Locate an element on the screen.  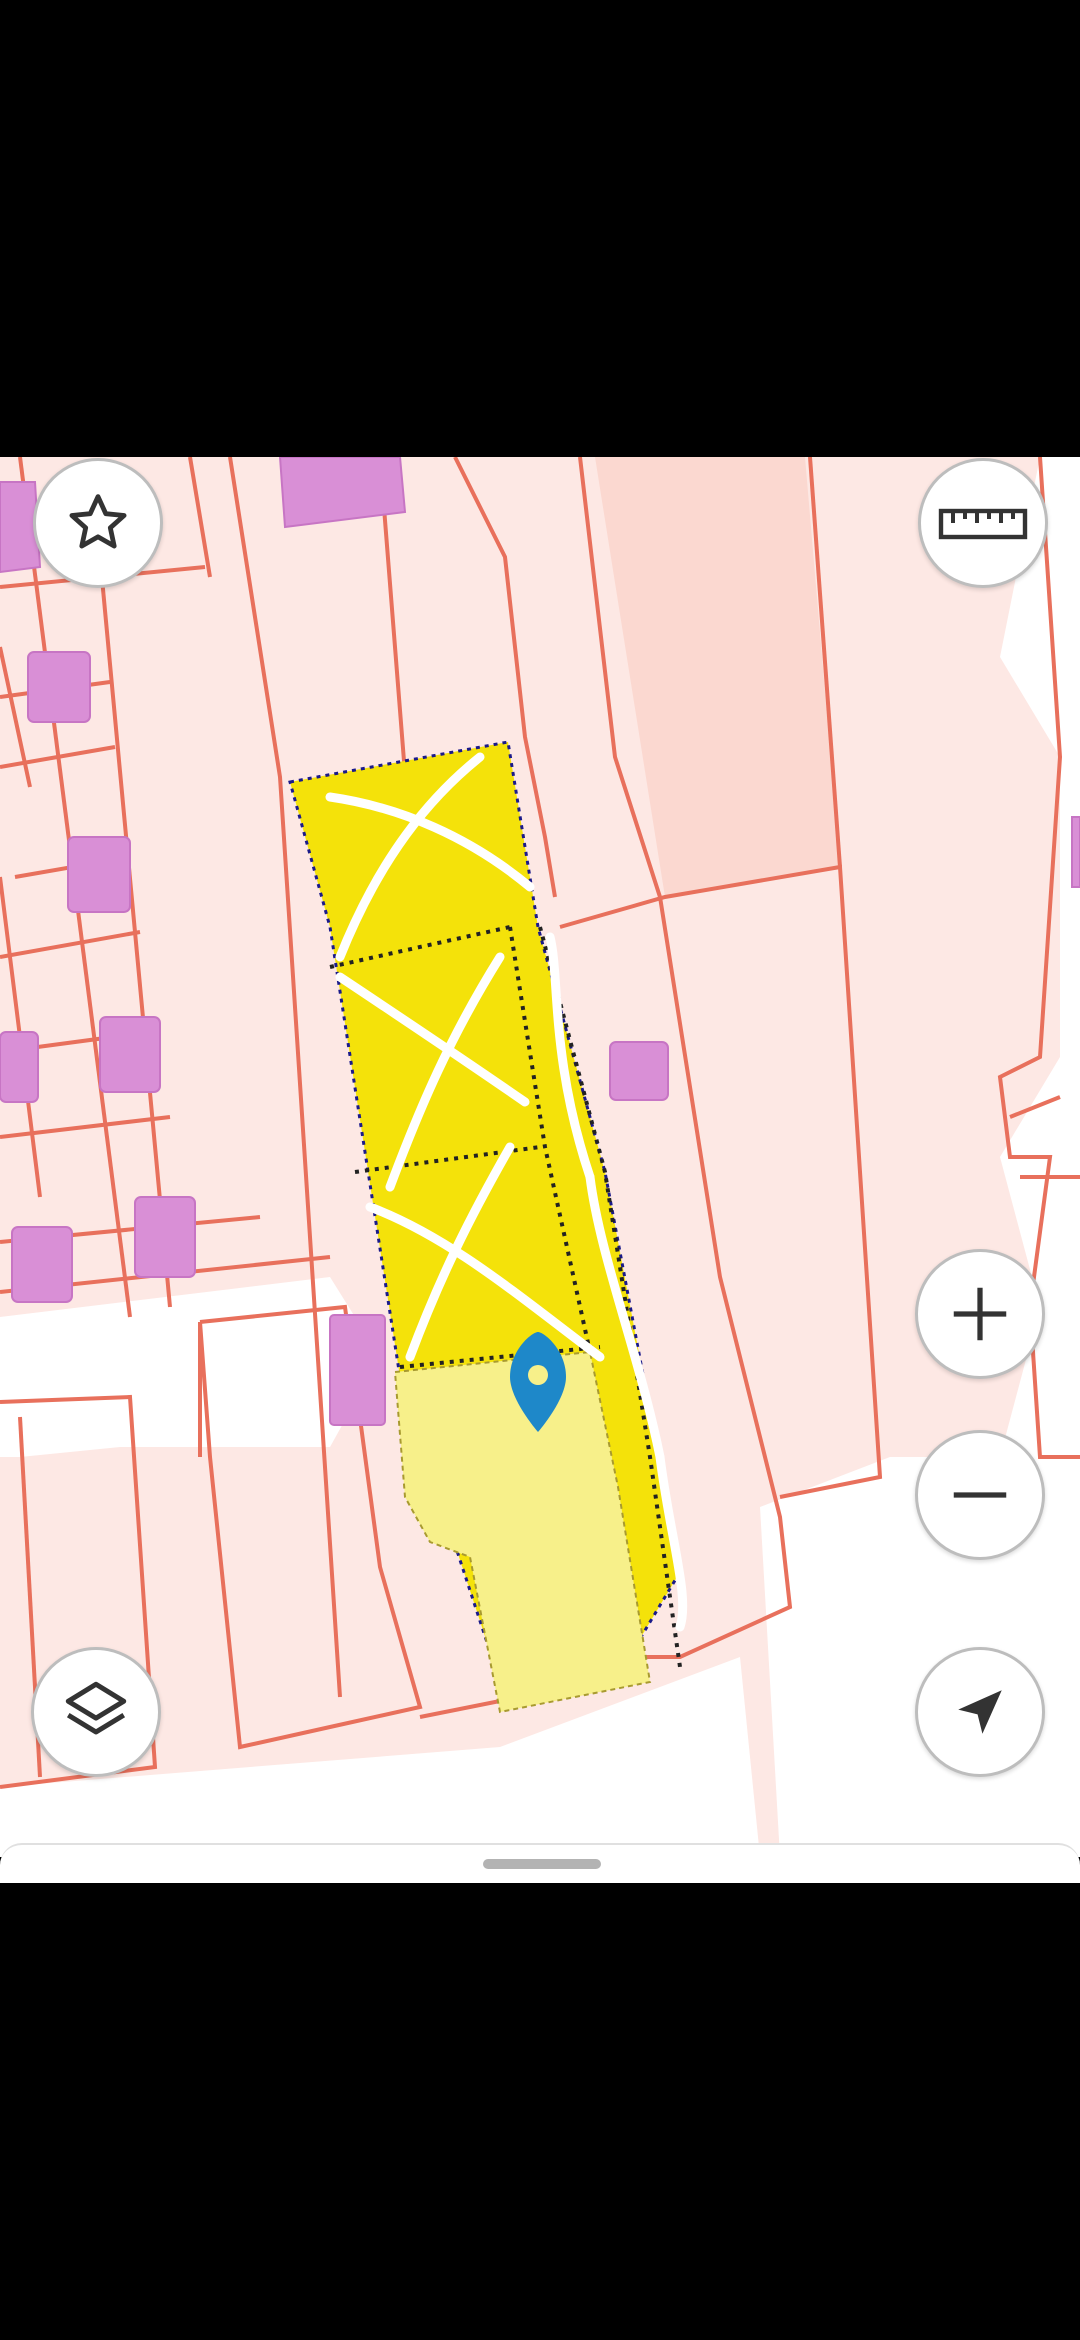
favorite-button is located at coordinates (98, 523).